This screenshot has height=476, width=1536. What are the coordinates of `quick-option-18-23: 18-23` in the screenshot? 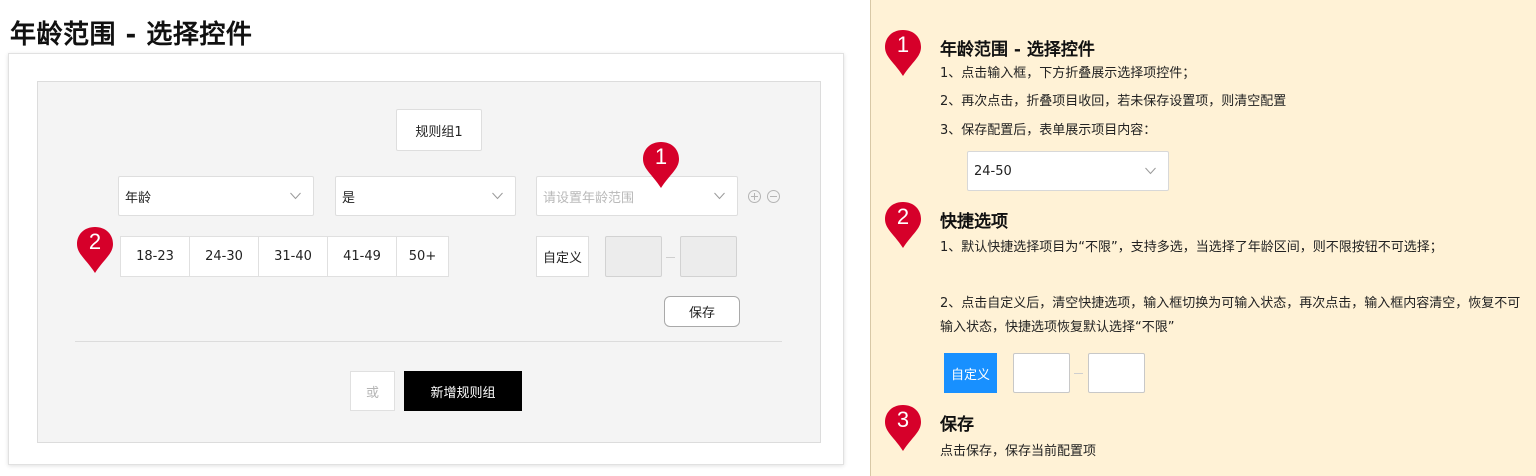 It's located at (155, 256).